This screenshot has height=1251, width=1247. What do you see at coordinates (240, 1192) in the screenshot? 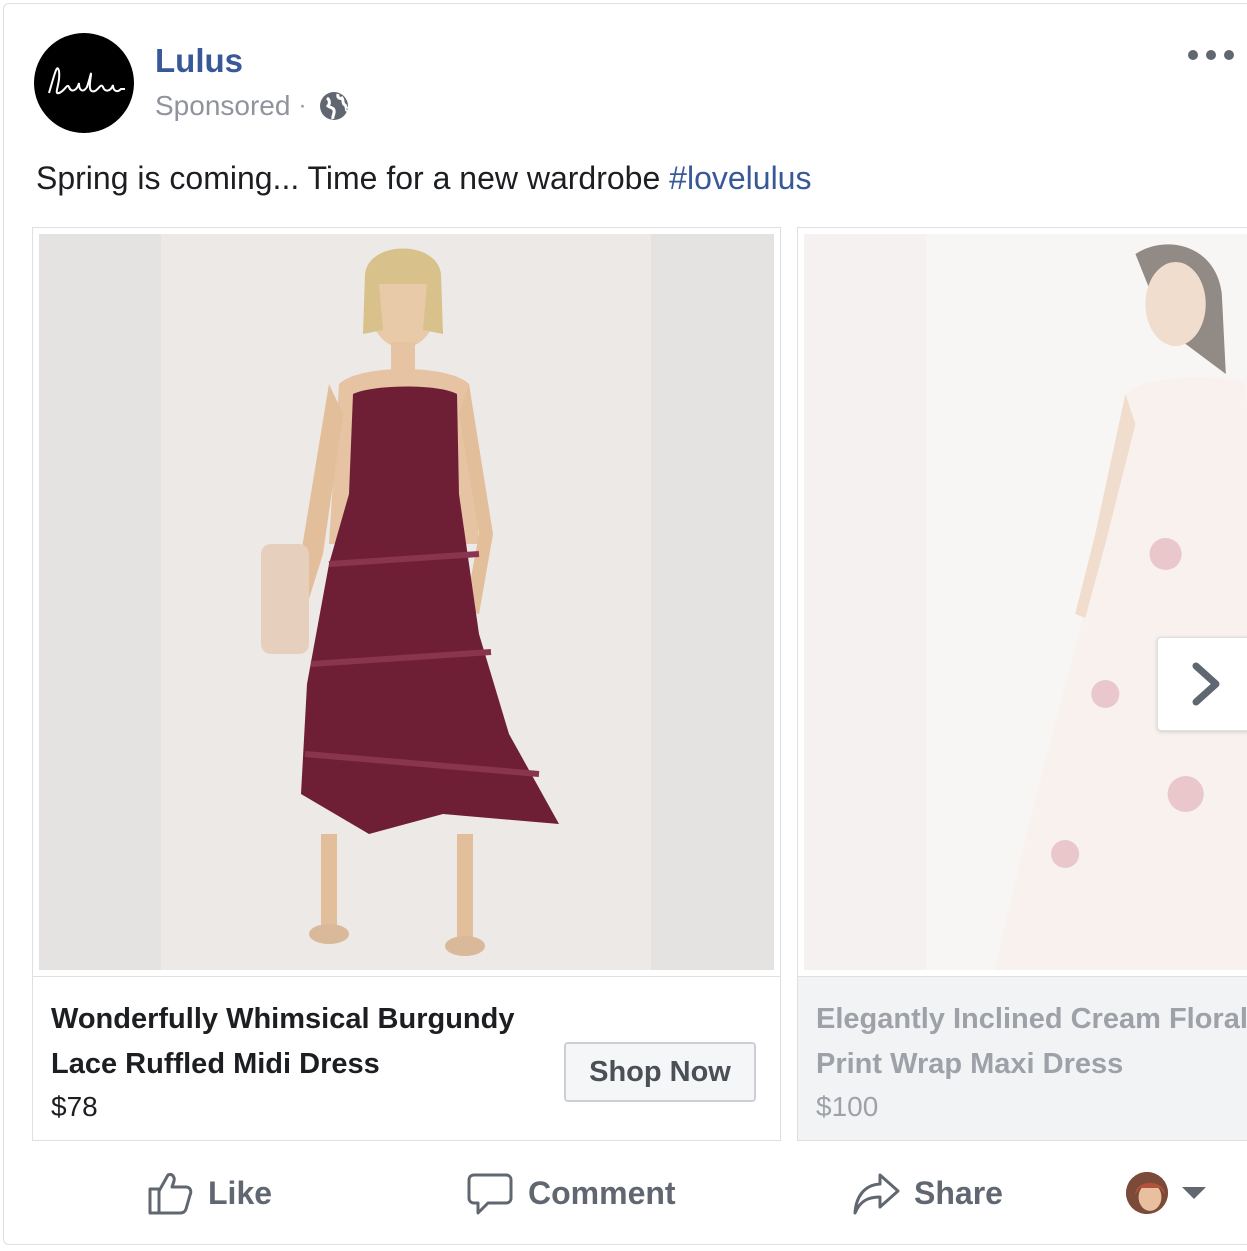
I see `like-label: Like` at bounding box center [240, 1192].